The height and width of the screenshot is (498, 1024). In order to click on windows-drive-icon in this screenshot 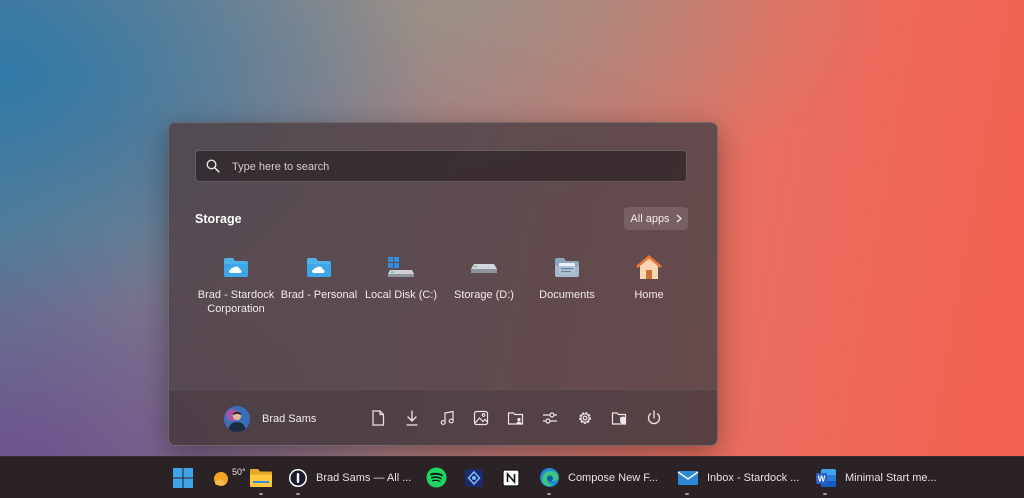, I will do `click(401, 267)`.